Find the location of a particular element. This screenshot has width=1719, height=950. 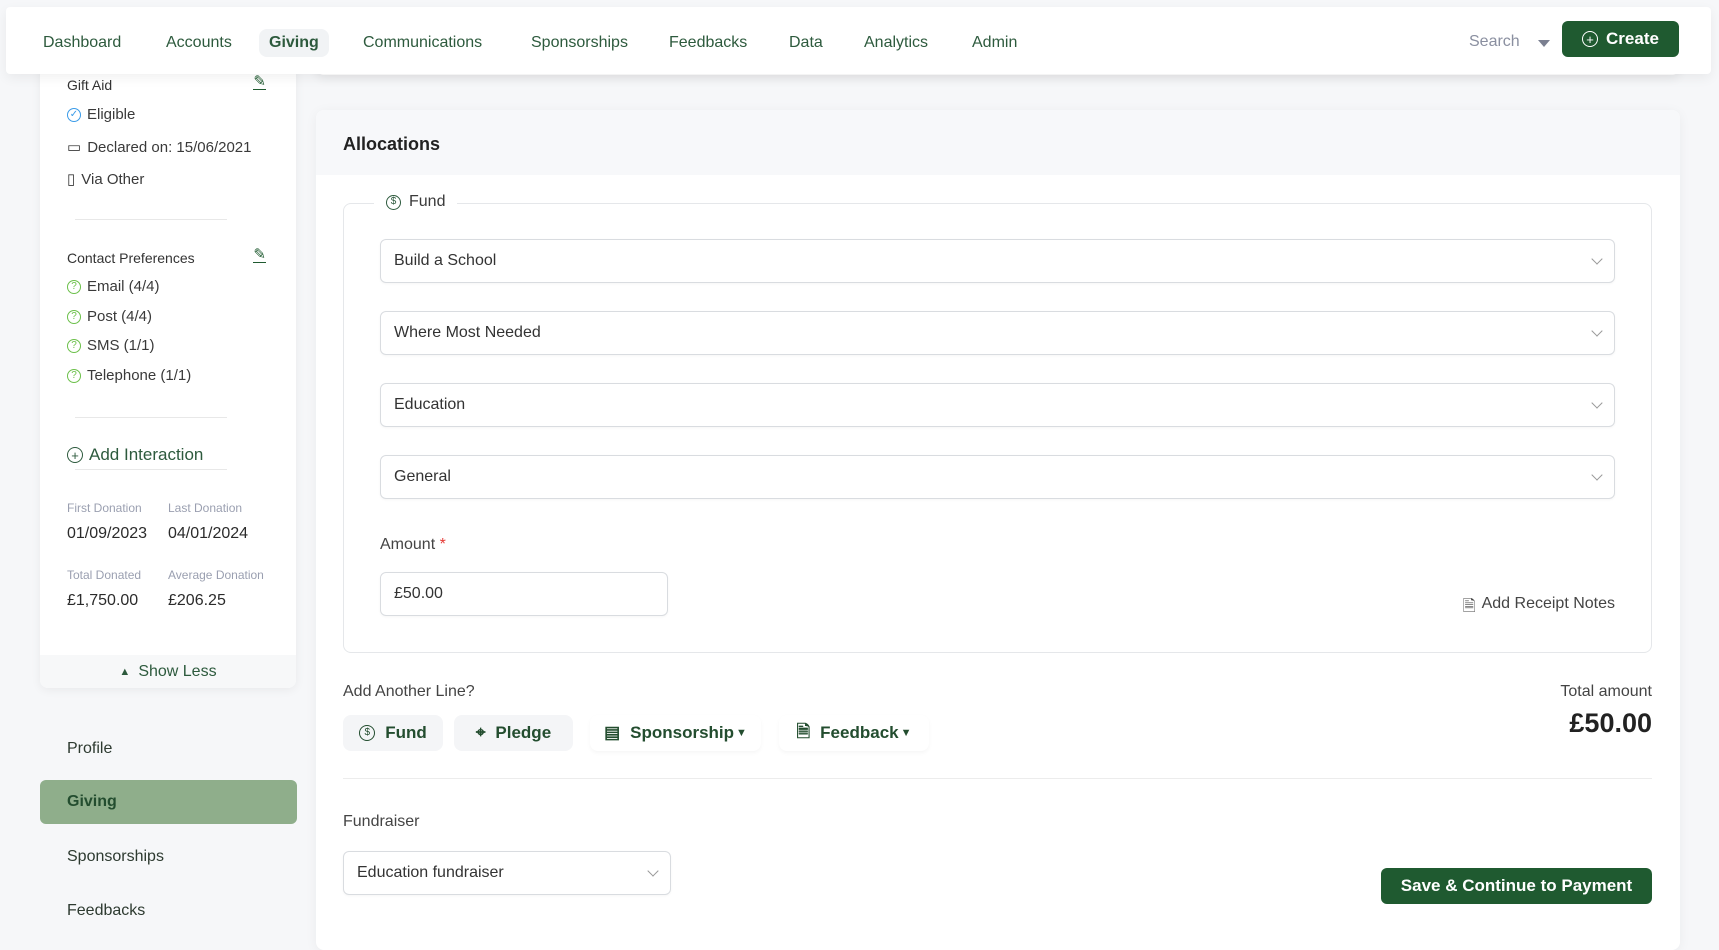

add-interaction-link: + Add Interaction is located at coordinates (135, 455).